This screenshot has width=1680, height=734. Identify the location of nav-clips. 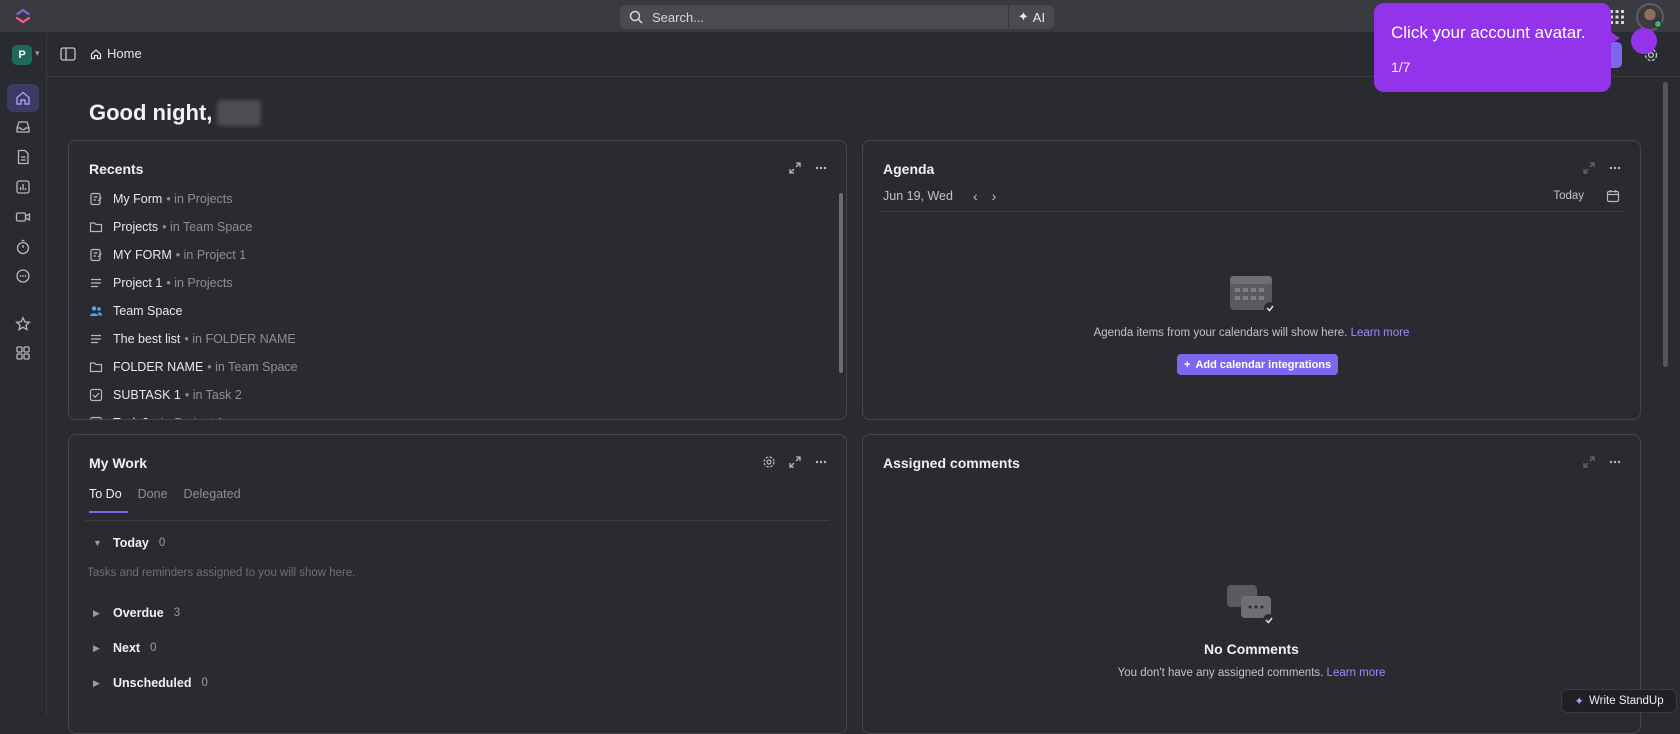
(23, 217).